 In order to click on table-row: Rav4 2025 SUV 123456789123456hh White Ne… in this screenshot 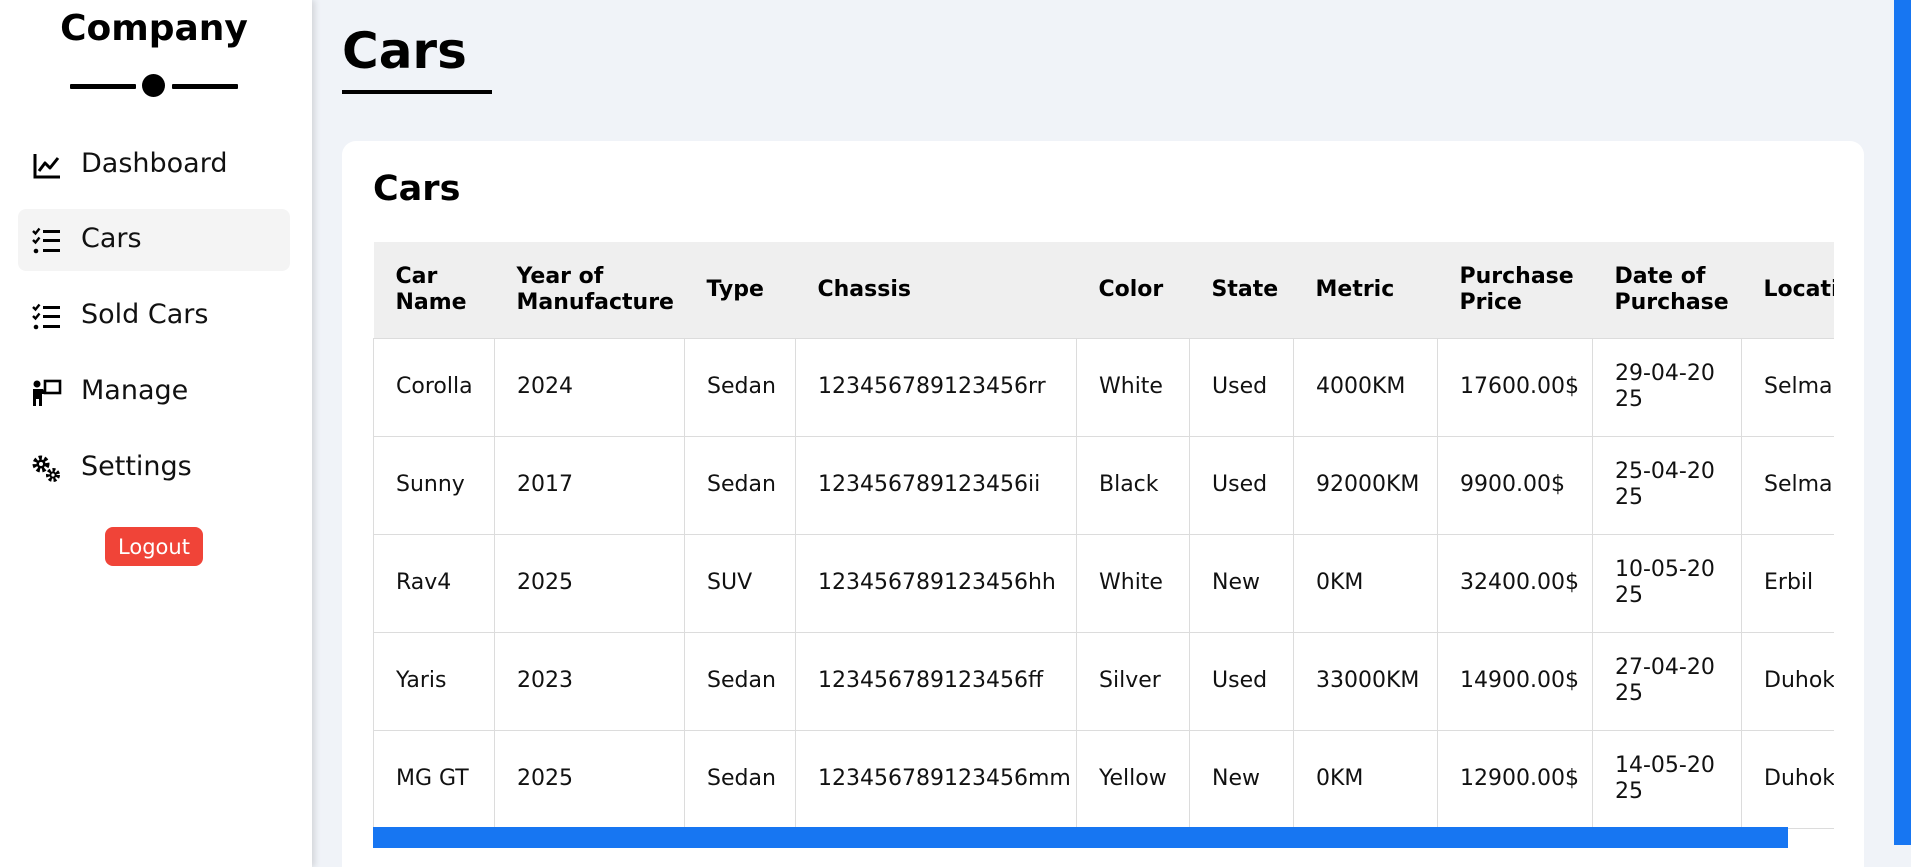, I will do `click(1103, 583)`.